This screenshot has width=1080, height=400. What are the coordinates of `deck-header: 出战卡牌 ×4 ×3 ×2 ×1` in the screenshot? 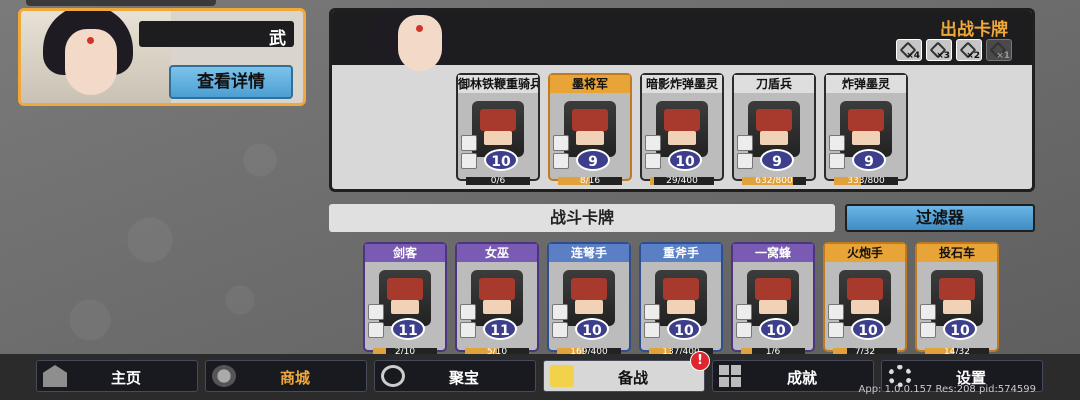 It's located at (682, 41).